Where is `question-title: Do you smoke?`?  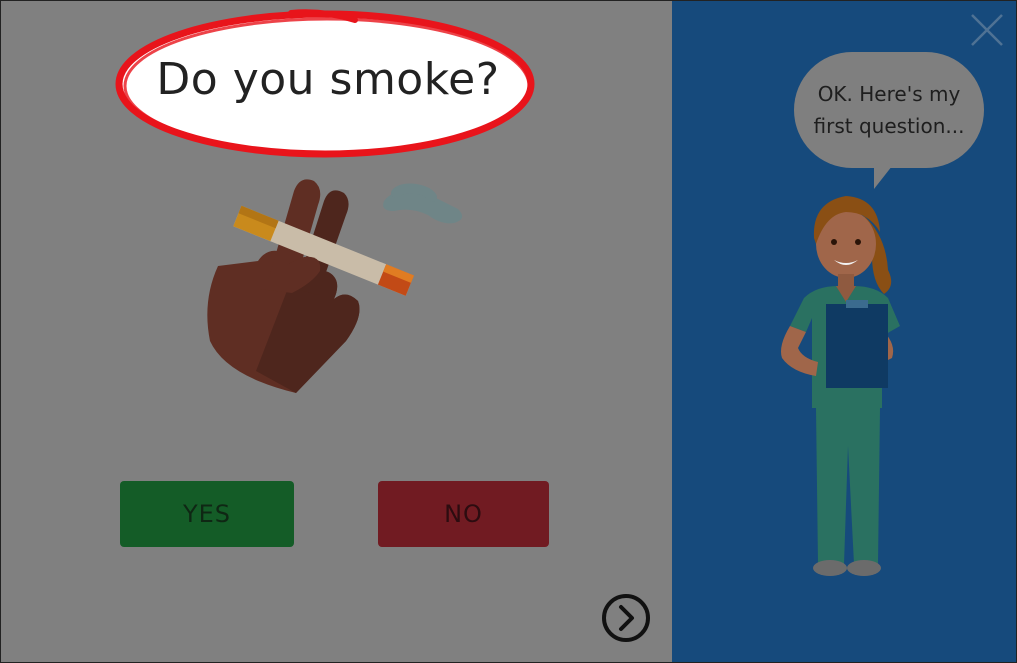 question-title: Do you smoke? is located at coordinates (328, 79).